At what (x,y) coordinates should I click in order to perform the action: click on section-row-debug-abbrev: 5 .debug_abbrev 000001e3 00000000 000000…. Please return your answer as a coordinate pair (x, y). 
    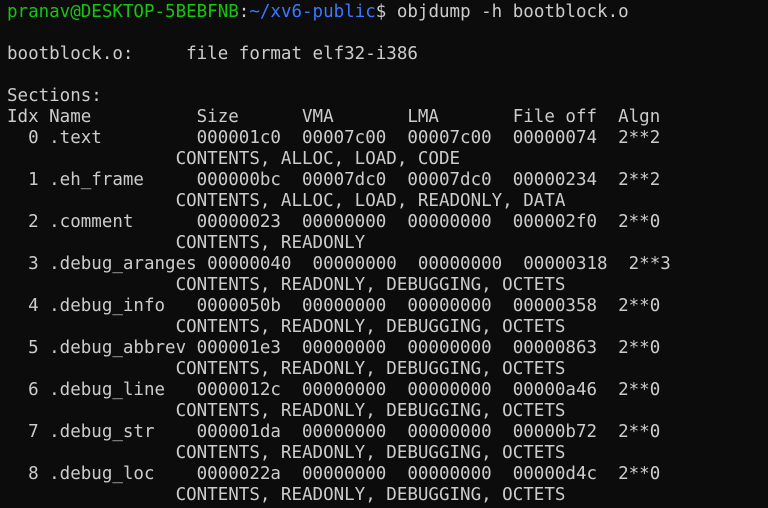
    Looking at the image, I should click on (334, 348).